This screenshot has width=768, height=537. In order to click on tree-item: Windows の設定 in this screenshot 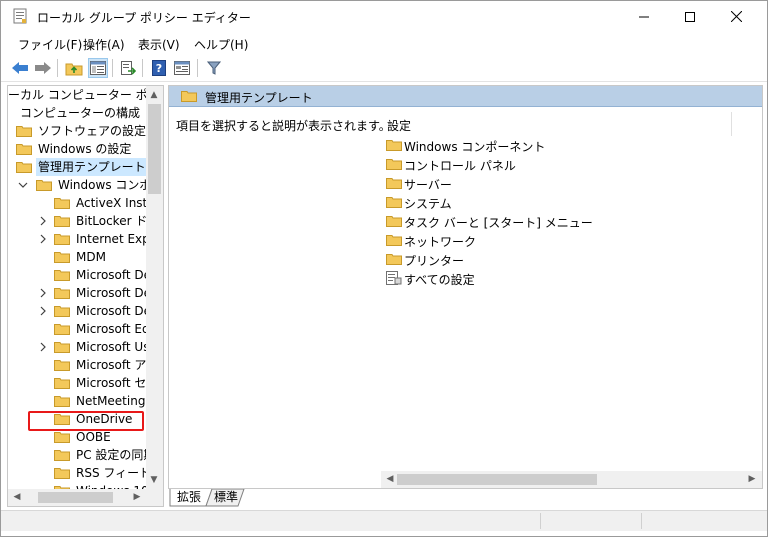, I will do `click(78, 149)`.